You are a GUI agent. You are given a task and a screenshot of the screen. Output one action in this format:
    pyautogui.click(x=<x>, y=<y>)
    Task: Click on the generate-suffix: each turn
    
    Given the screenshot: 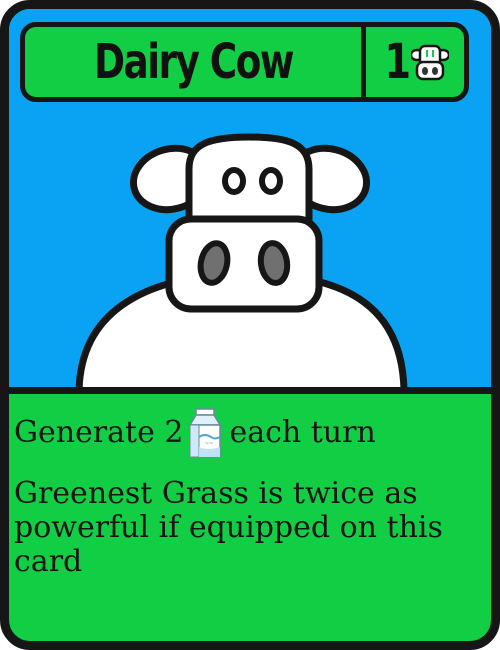 What is the action you would take?
    pyautogui.click(x=302, y=432)
    